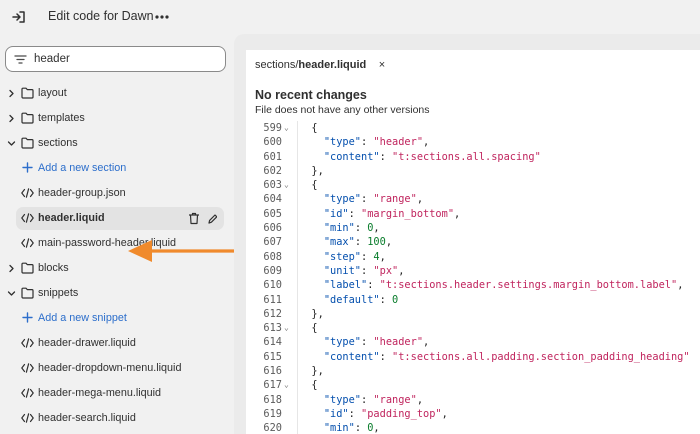 The image size is (700, 434). Describe the element at coordinates (126, 59) in the screenshot. I see `search-input` at that location.